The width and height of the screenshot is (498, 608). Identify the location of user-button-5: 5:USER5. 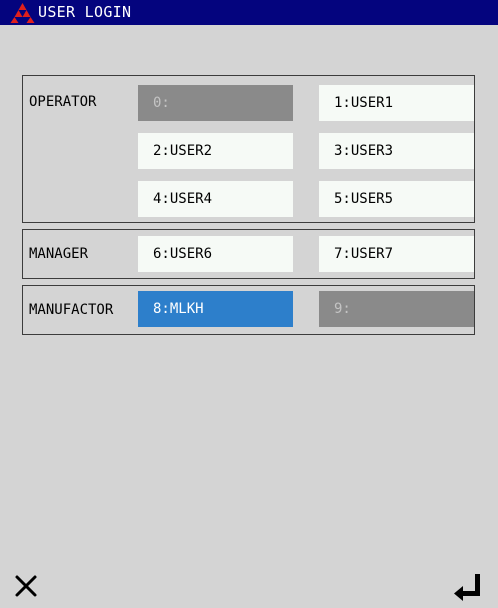
(396, 199).